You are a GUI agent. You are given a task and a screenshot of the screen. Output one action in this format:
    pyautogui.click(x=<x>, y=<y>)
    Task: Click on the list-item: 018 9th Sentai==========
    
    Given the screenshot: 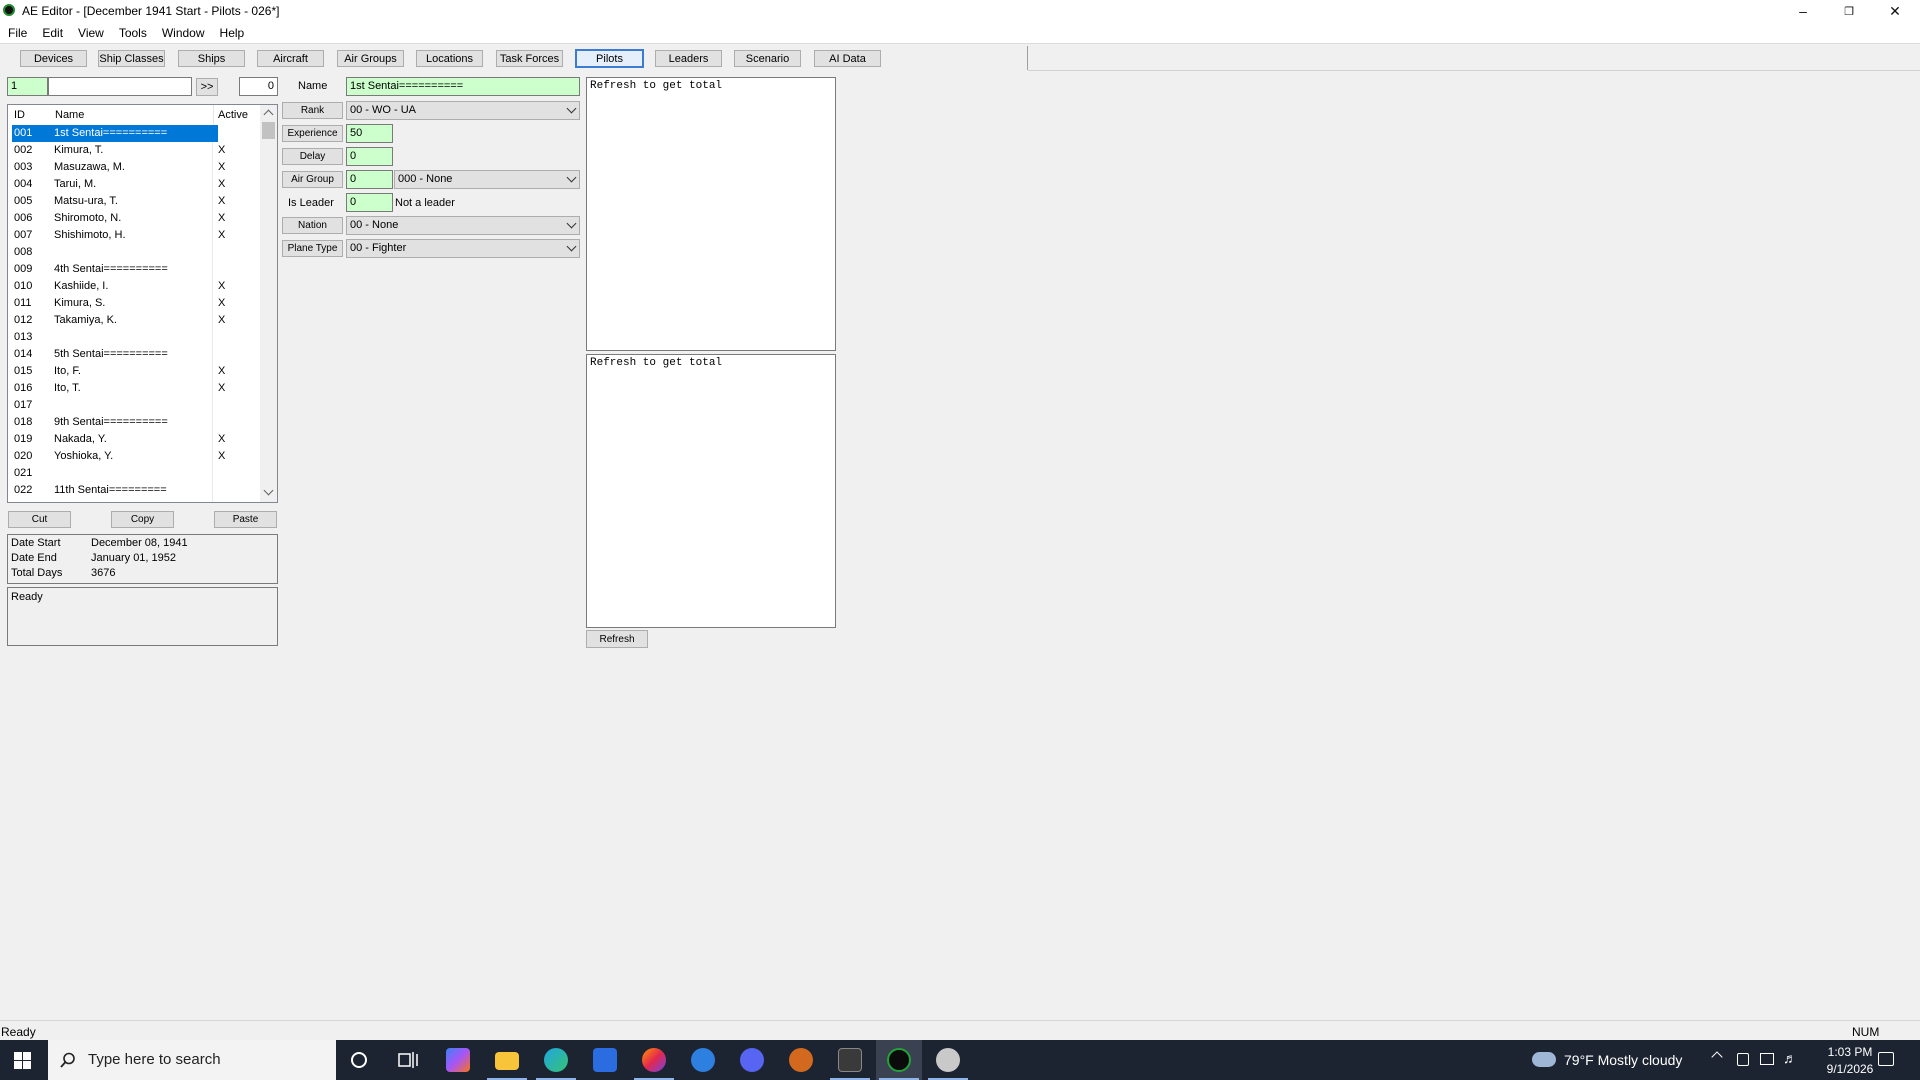 What is the action you would take?
    pyautogui.click(x=135, y=422)
    